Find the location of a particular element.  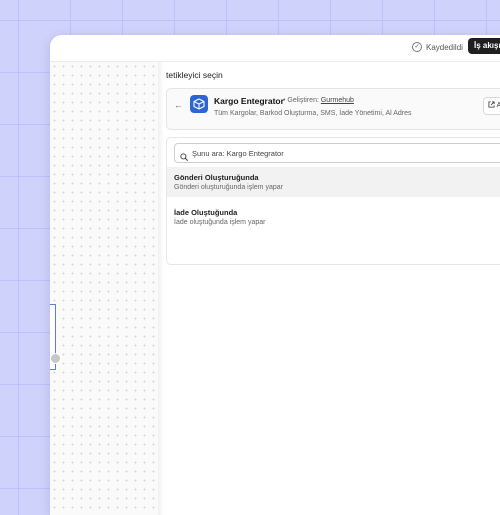

trigger-title: Gönderi Oluşturuğunda is located at coordinates (216, 177).